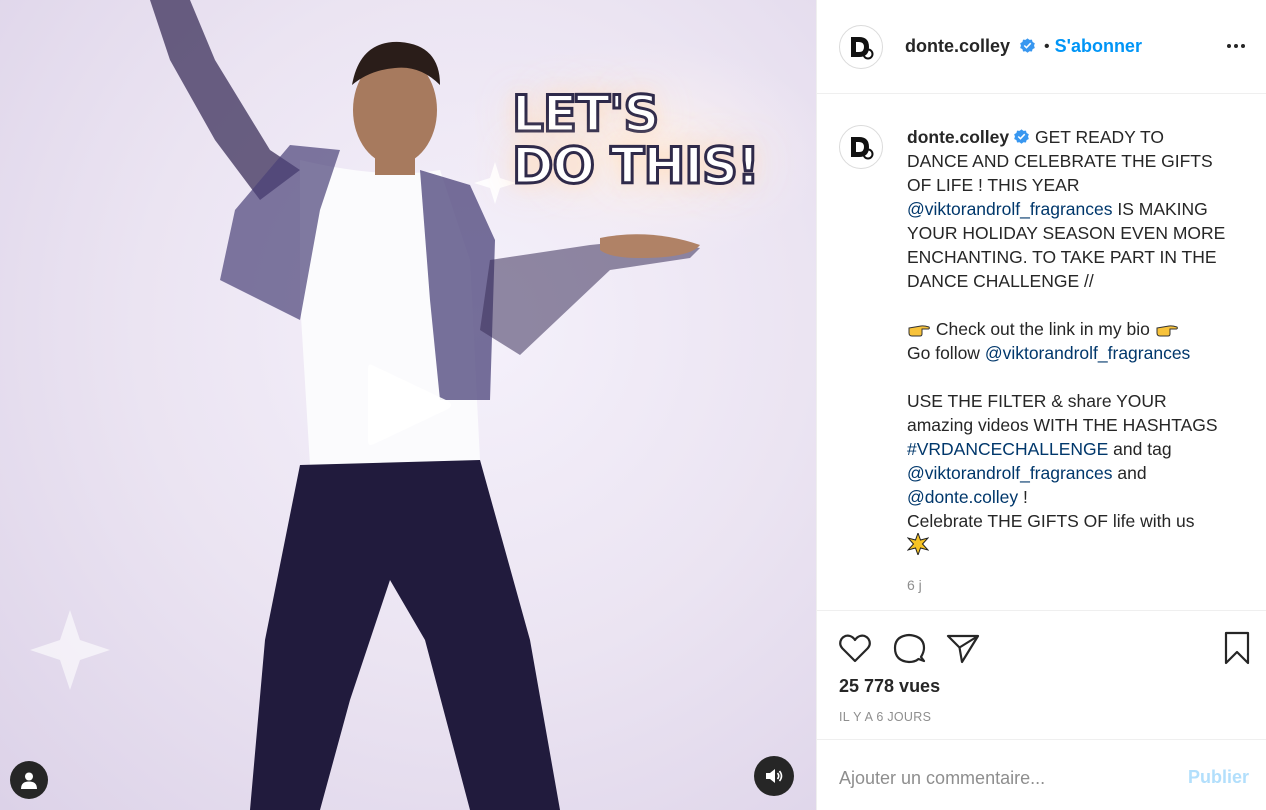 Image resolution: width=1266 pixels, height=810 pixels. What do you see at coordinates (1037, 401) in the screenshot?
I see `caption-text: USE THE FILTER & share YOUR` at bounding box center [1037, 401].